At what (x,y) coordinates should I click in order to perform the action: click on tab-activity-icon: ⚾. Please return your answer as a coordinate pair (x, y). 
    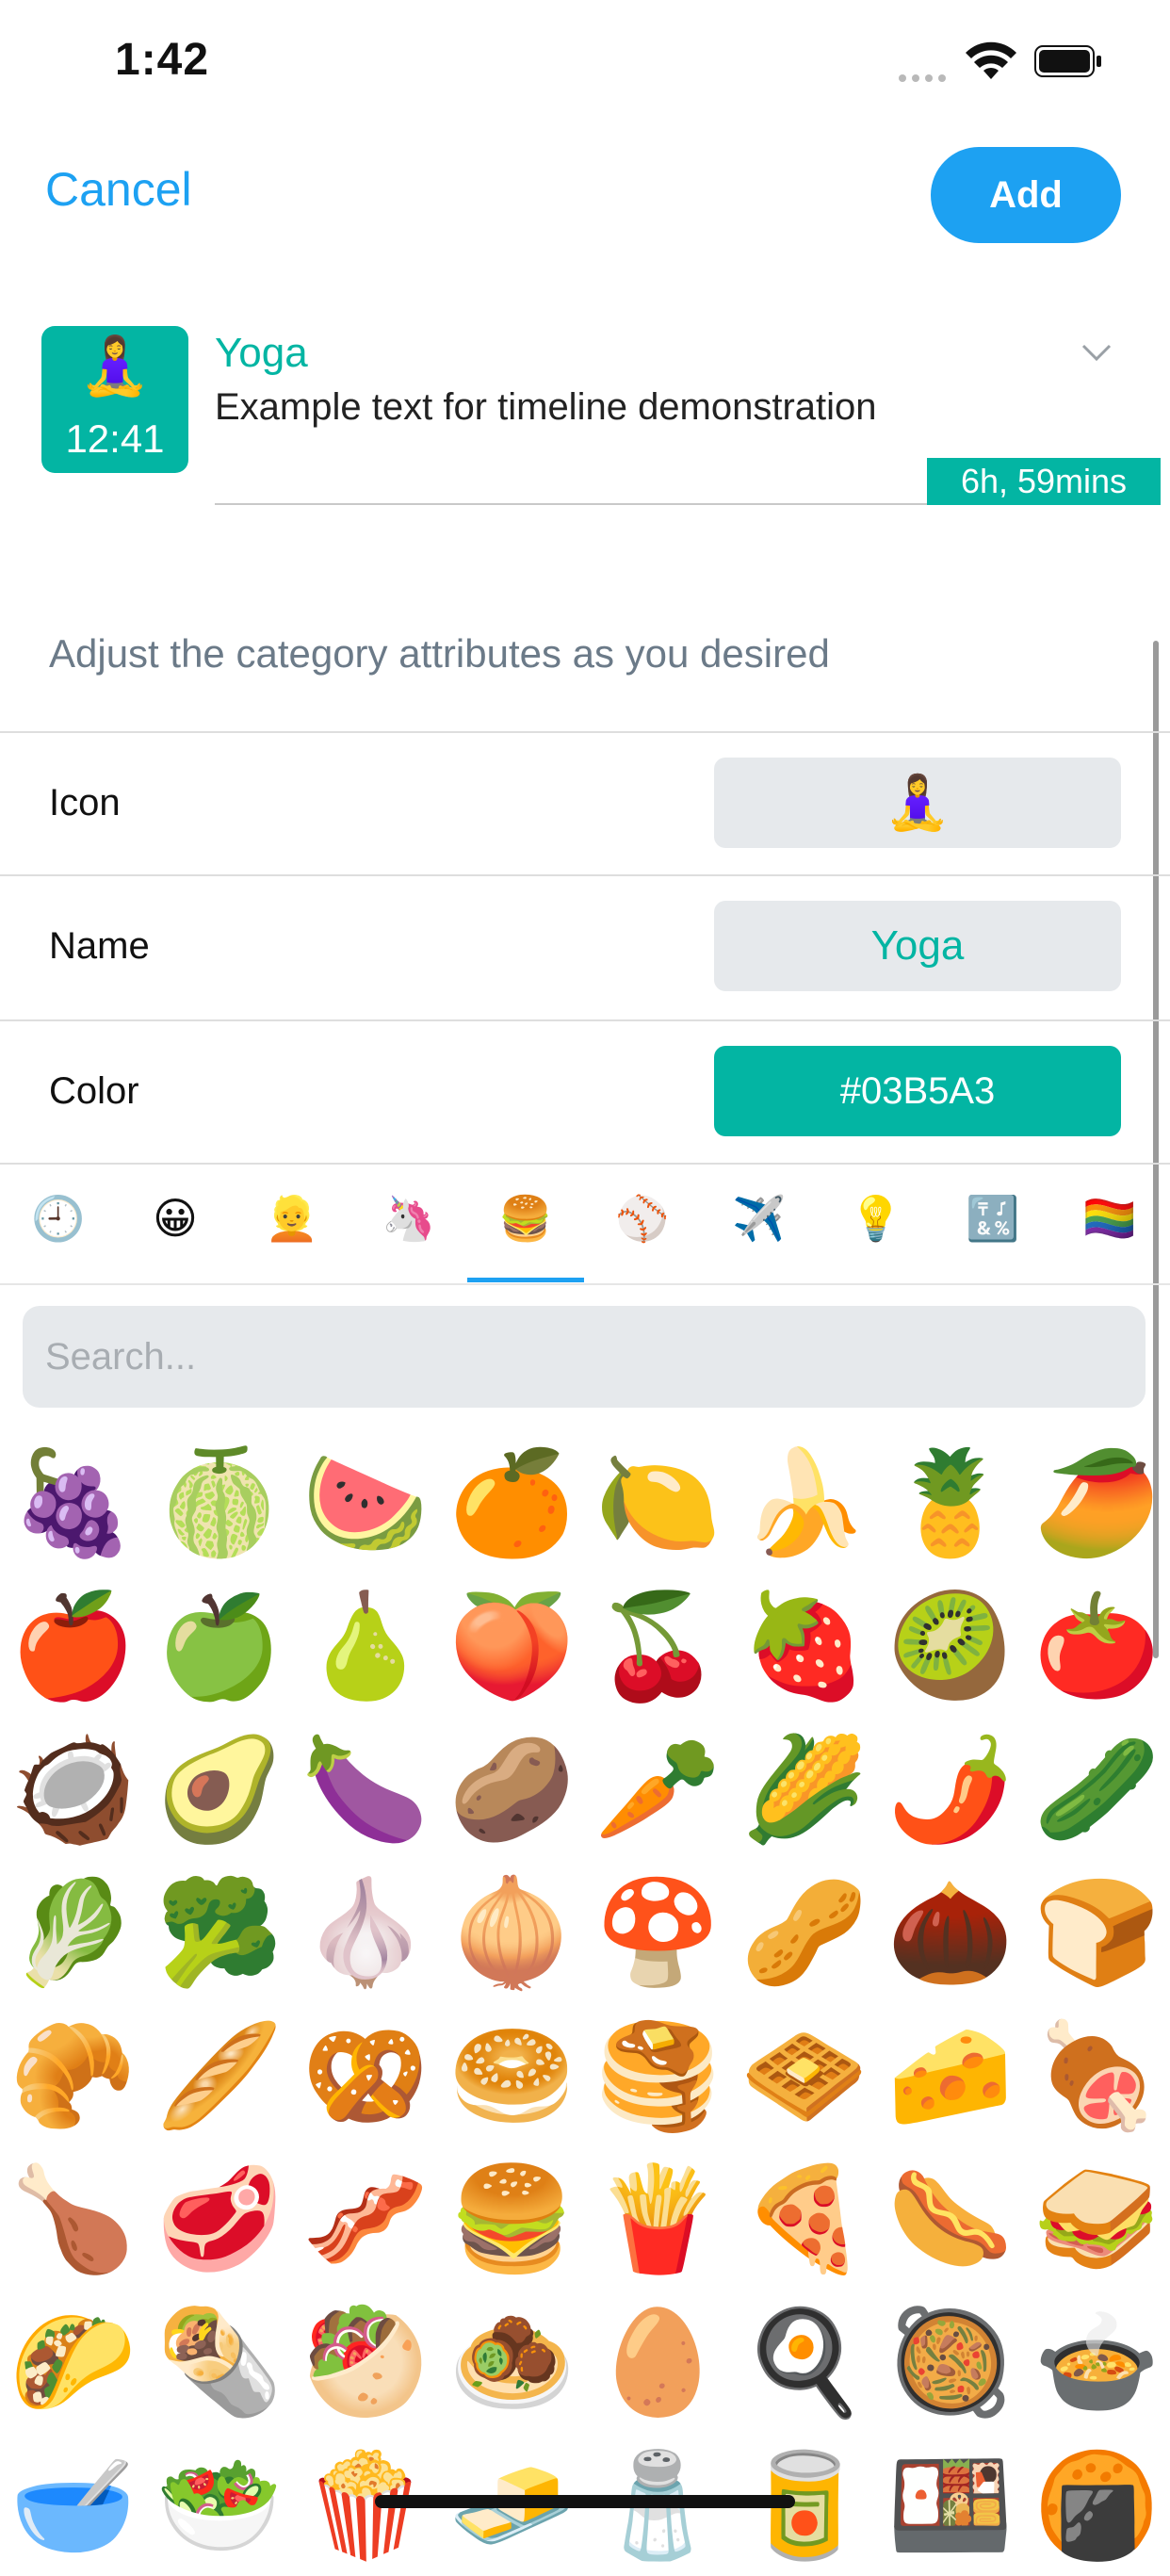
    Looking at the image, I should click on (642, 1218).